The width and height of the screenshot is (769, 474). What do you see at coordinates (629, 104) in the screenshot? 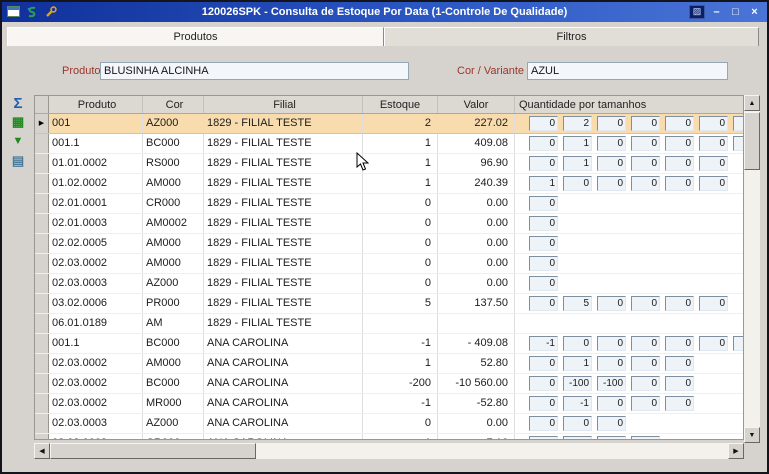
I see `header-tamanhos: Quantidade por tamanhos` at bounding box center [629, 104].